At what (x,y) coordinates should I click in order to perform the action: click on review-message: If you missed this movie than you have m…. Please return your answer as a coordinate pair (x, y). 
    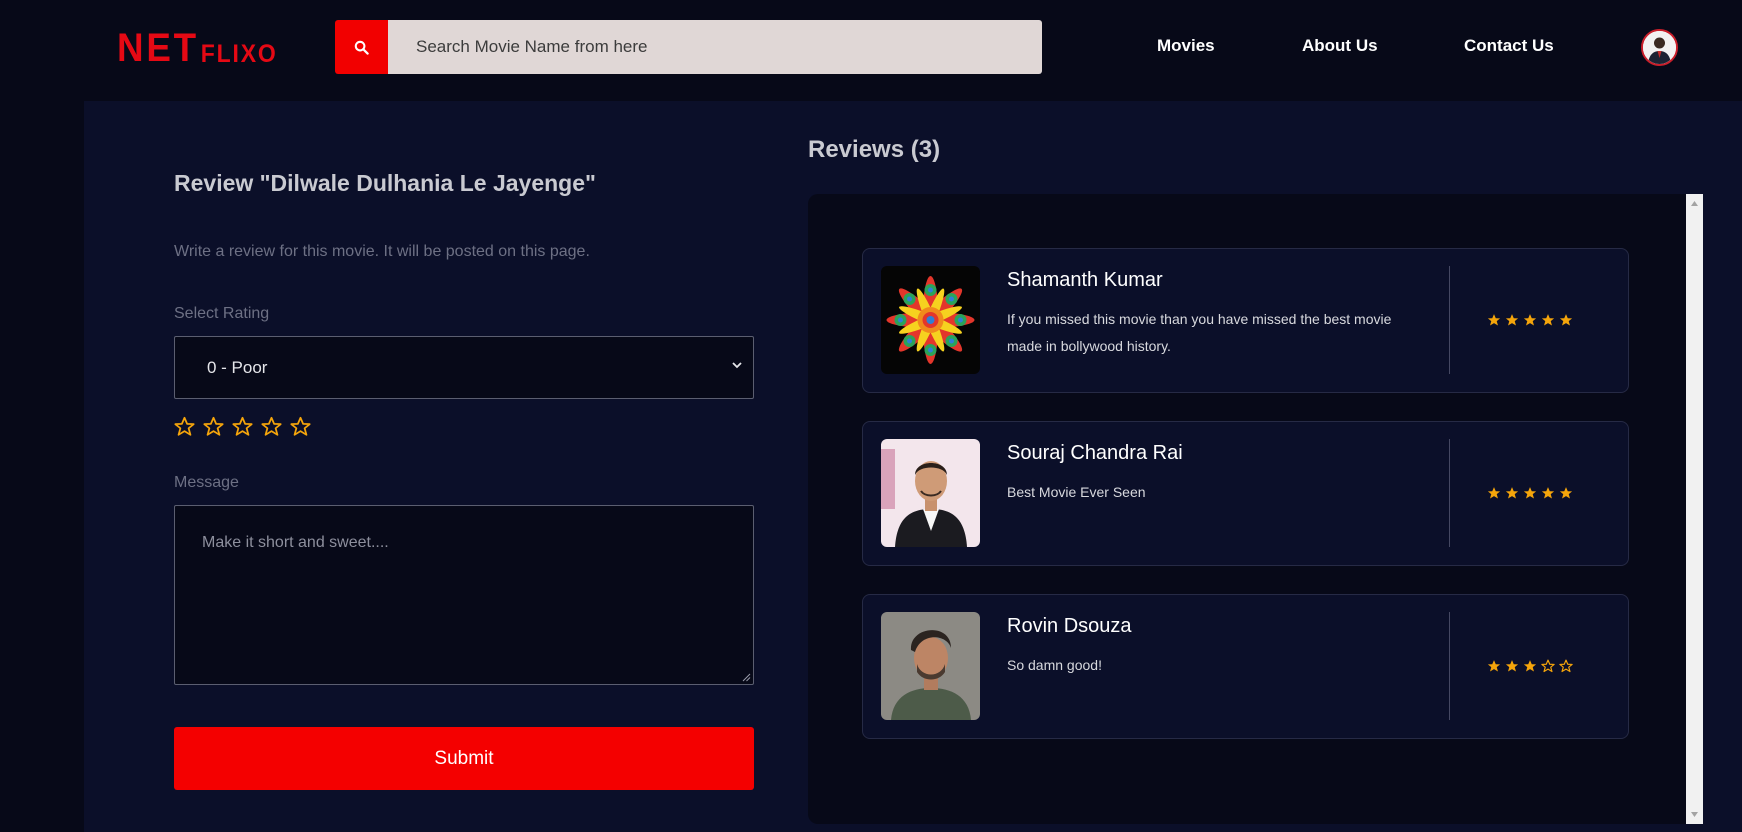
    Looking at the image, I should click on (1199, 332).